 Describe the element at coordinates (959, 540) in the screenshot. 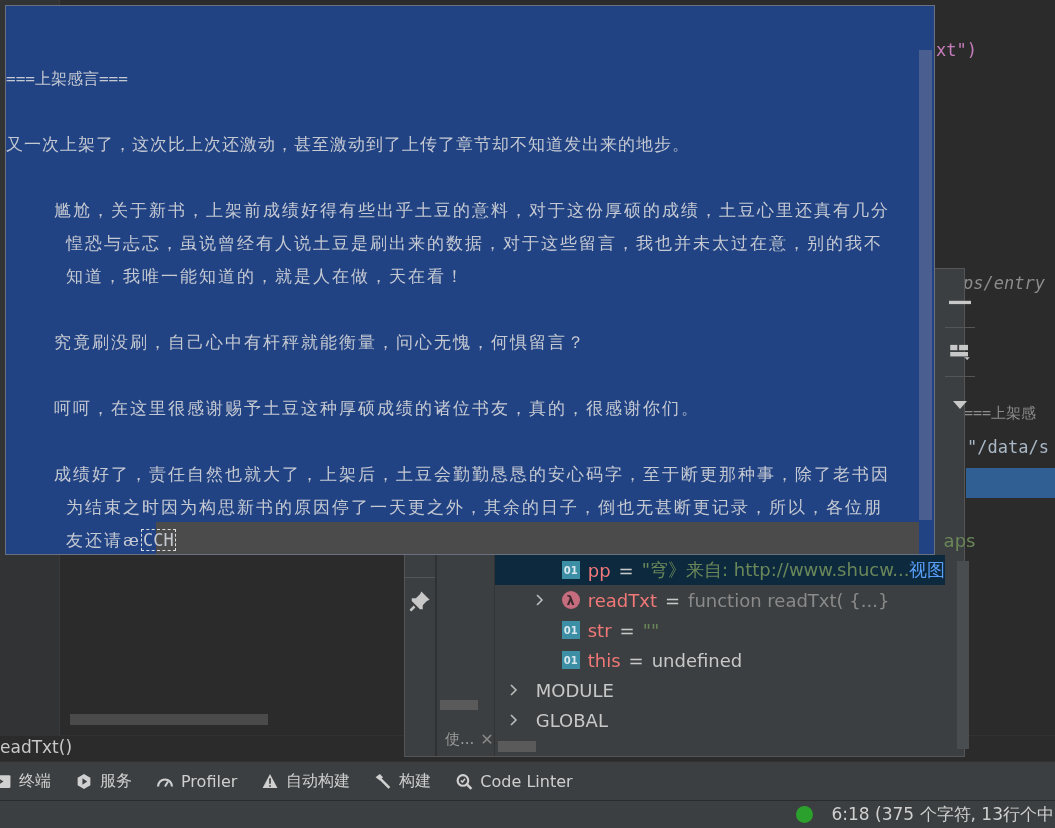

I see `variable-value: aps` at that location.